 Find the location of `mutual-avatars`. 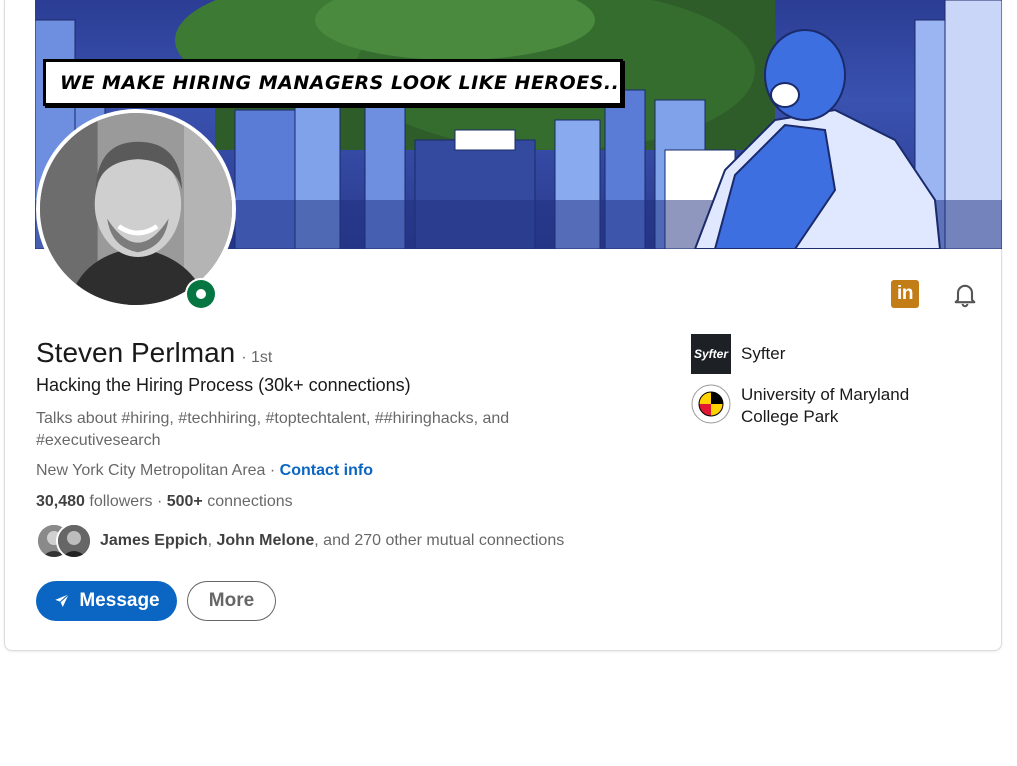

mutual-avatars is located at coordinates (65, 541).